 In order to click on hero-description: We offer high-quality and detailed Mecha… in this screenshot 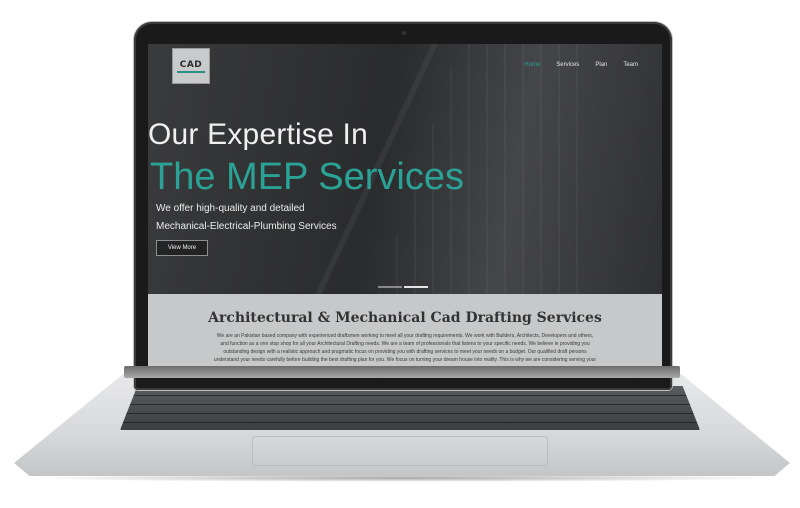, I will do `click(246, 218)`.